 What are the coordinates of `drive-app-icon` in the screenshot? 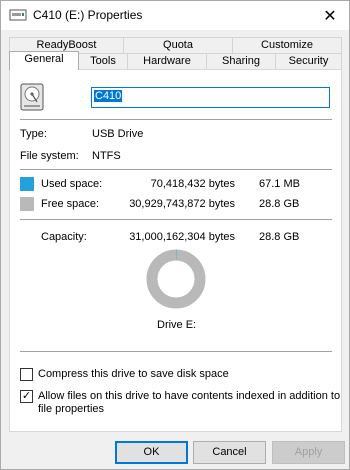 It's located at (18, 15).